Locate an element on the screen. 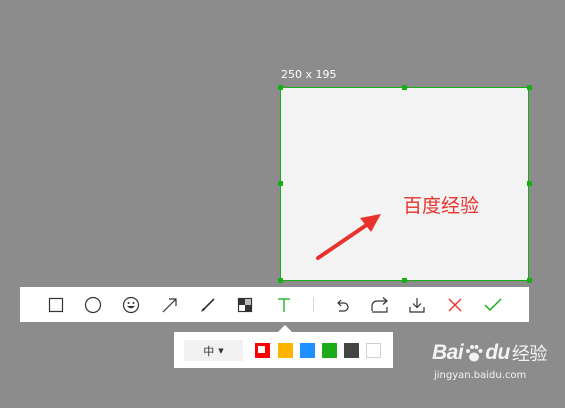  cancel-tool is located at coordinates (455, 305).